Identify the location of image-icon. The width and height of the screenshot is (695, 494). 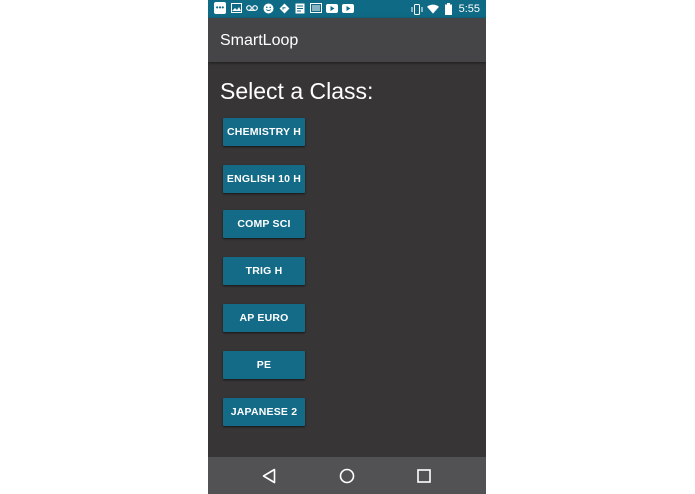
(236, 8).